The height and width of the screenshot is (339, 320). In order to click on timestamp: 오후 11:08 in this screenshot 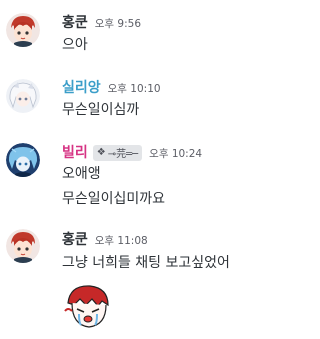, I will do `click(121, 241)`.